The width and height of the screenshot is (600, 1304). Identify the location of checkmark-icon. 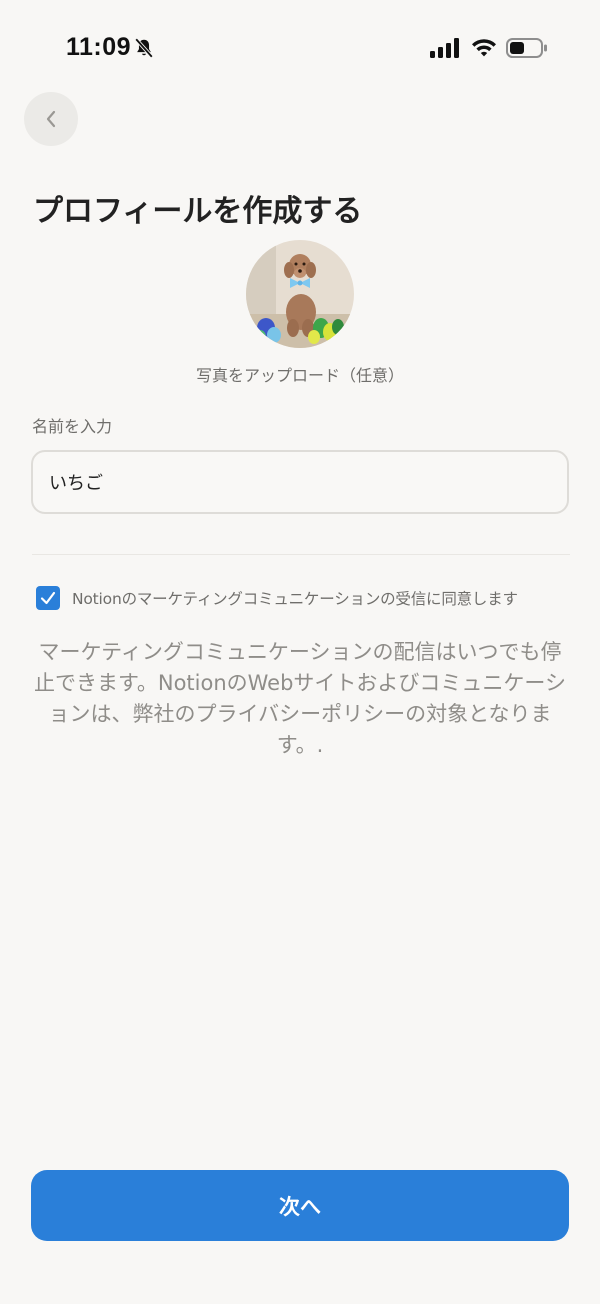
(48, 598).